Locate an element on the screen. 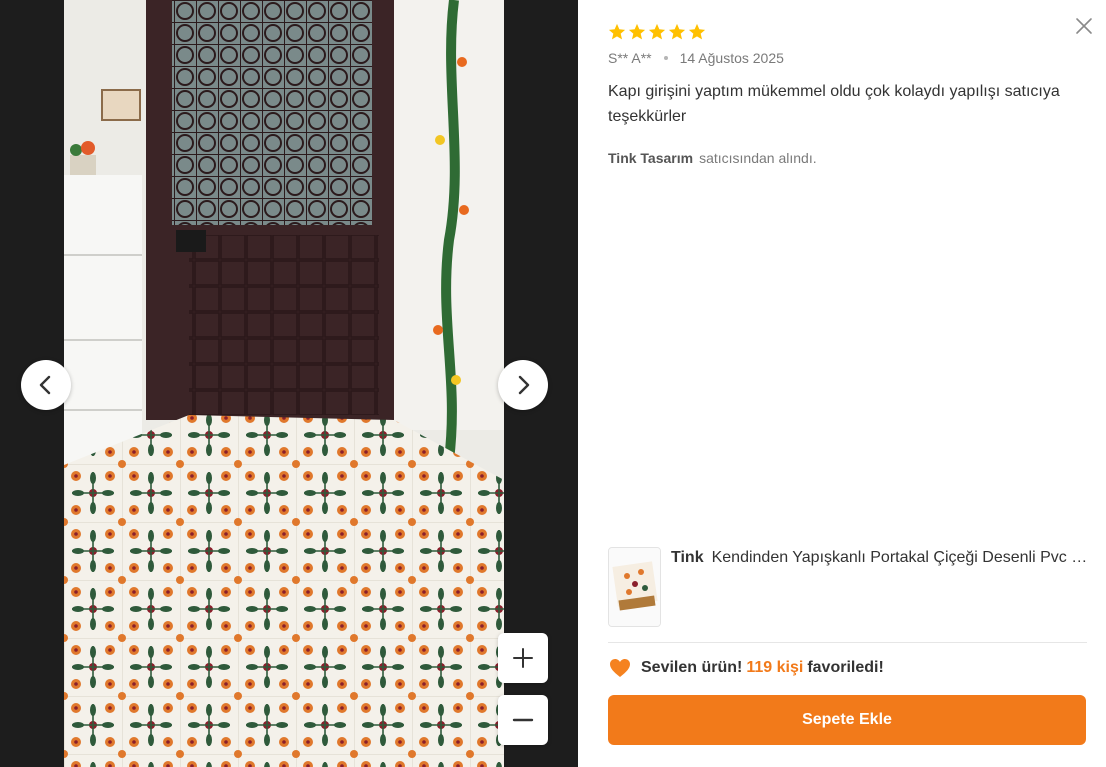 This screenshot has height=767, width=1106. close-button is located at coordinates (1084, 26).